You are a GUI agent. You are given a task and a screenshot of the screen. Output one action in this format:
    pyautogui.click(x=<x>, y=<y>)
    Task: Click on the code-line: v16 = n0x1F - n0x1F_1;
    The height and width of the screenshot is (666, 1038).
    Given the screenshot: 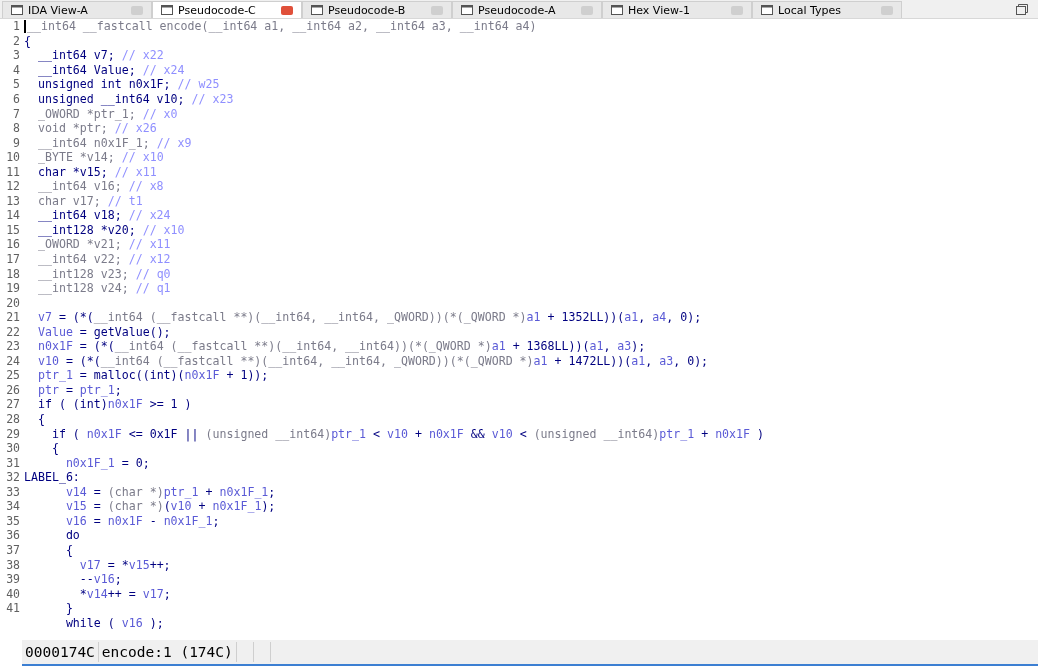 What is the action you would take?
    pyautogui.click(x=142, y=520)
    